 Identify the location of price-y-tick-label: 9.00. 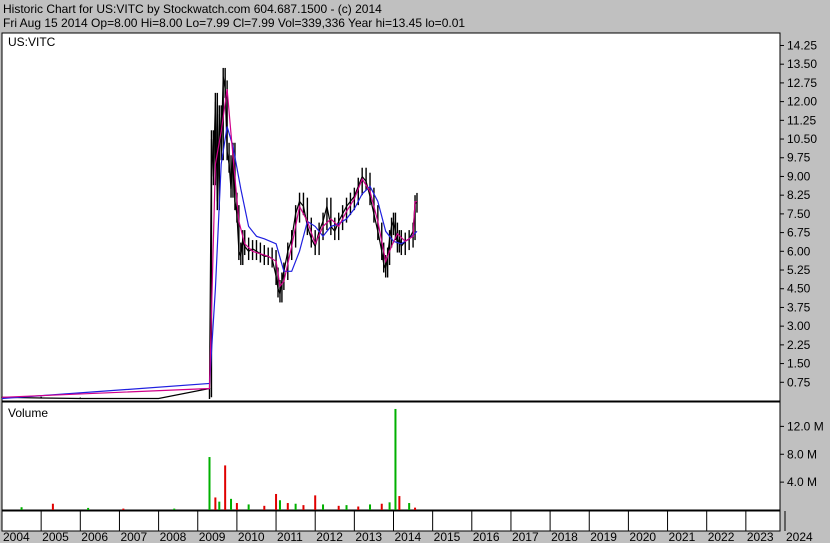
(799, 176).